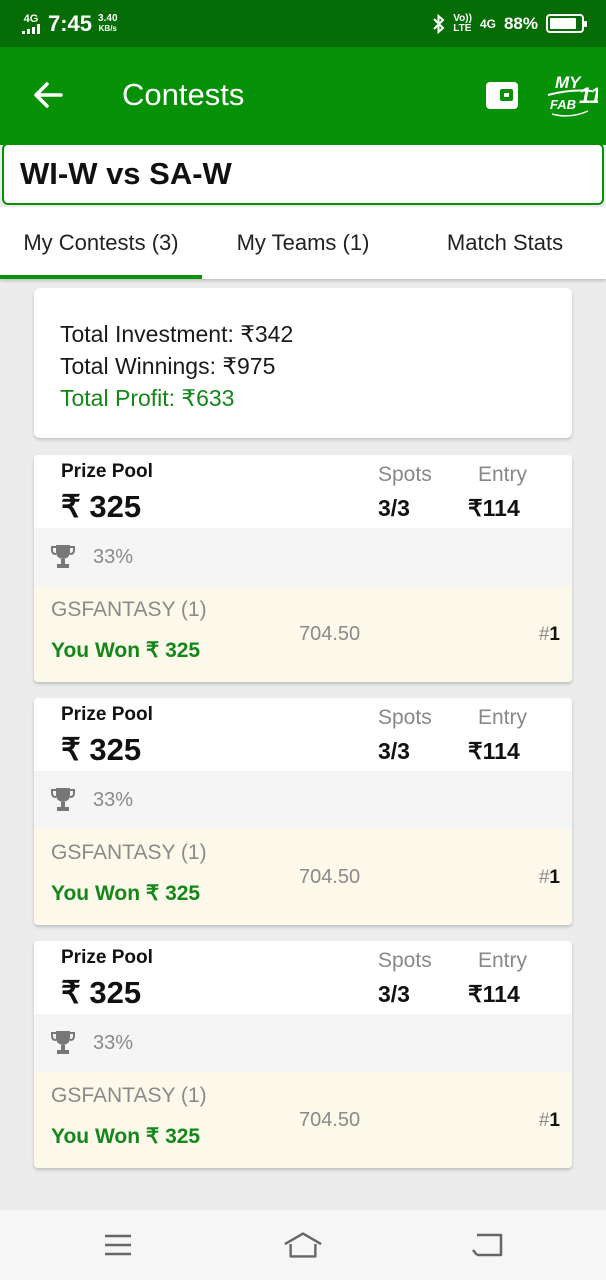 This screenshot has width=606, height=1280. What do you see at coordinates (588, 95) in the screenshot?
I see `logo-number: 11` at bounding box center [588, 95].